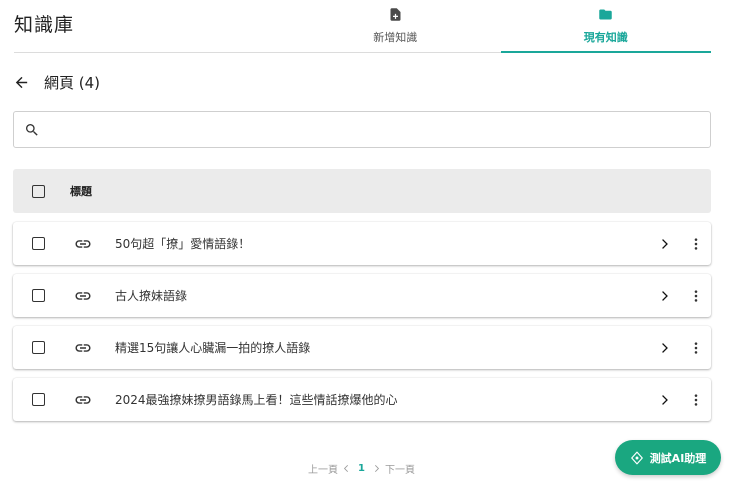  I want to click on tab-add-knowledge: 新增知識, so click(395, 26).